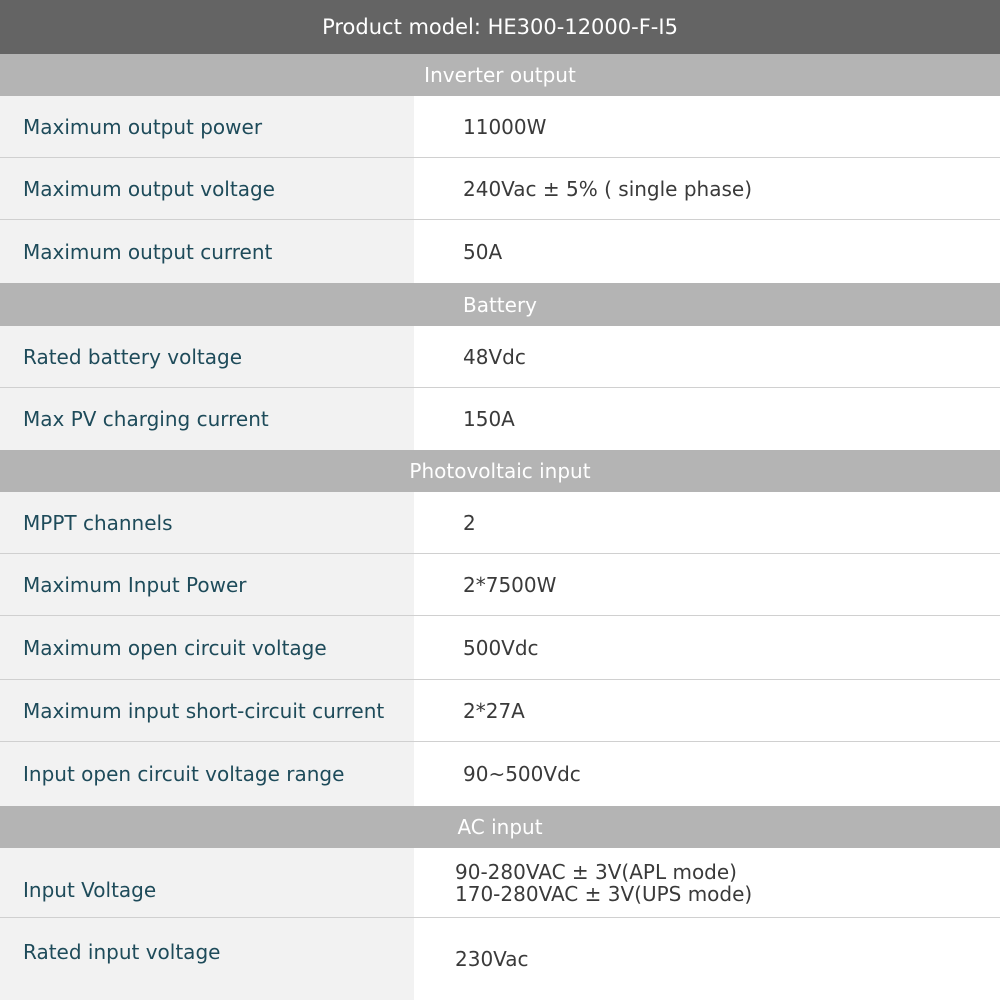  I want to click on spec-label: Rated battery voltage, so click(207, 356).